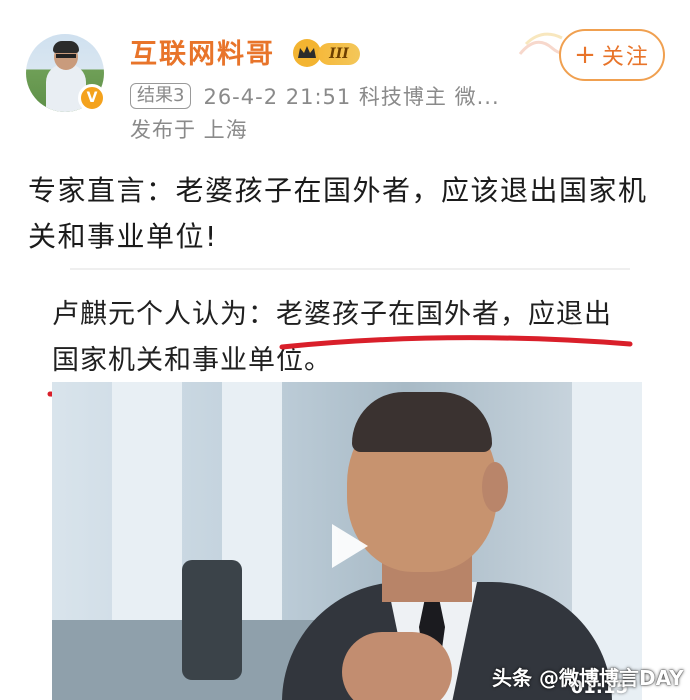 This screenshot has height=700, width=690. Describe the element at coordinates (352, 338) in the screenshot. I see `quote-text: 卢麒元个人认为：老婆孩子在国外者，应退出 国家机关和事业单位。` at that location.